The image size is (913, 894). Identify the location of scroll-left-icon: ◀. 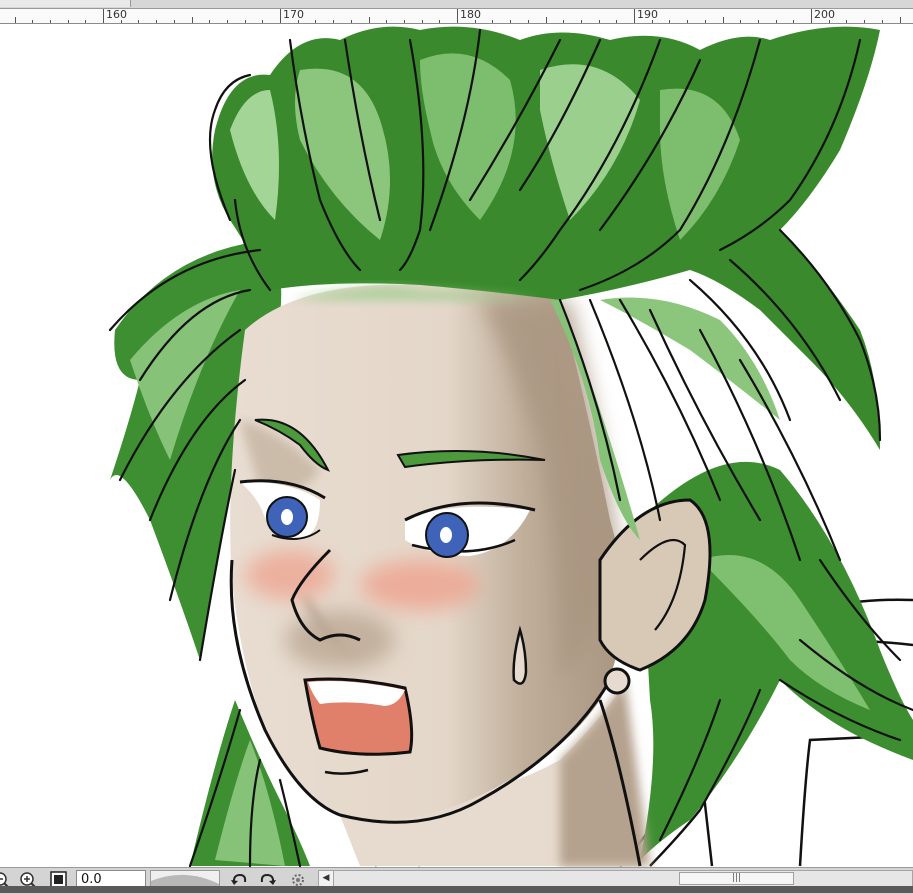
(326, 878).